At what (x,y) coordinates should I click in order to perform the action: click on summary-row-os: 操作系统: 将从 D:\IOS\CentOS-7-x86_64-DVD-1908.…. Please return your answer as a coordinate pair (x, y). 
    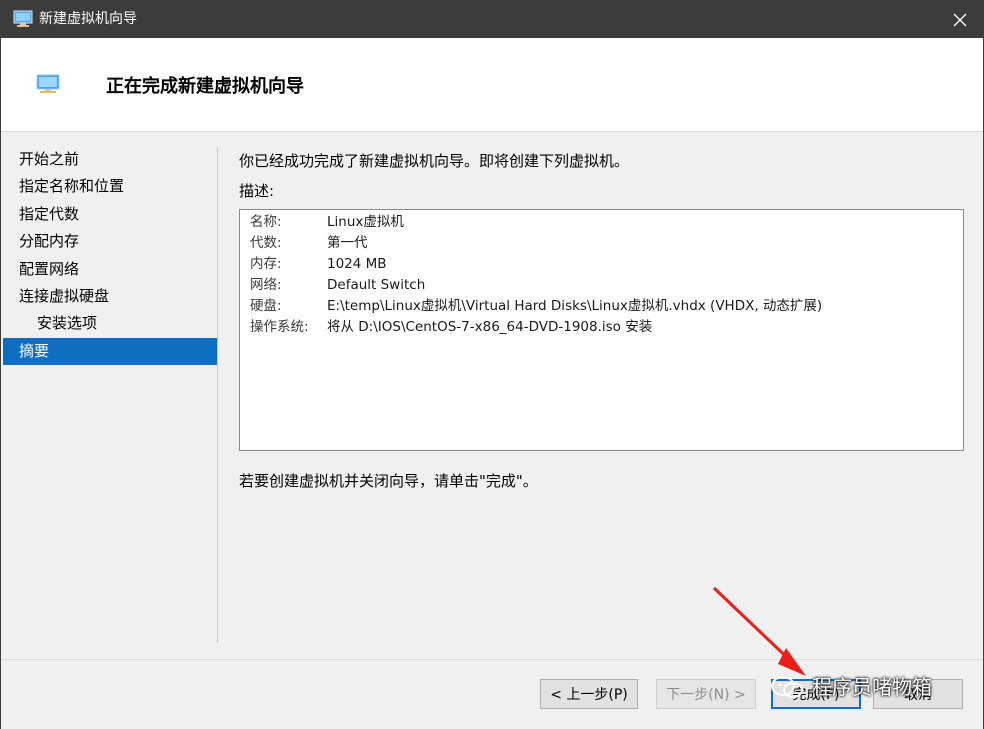
    Looking at the image, I should click on (451, 327).